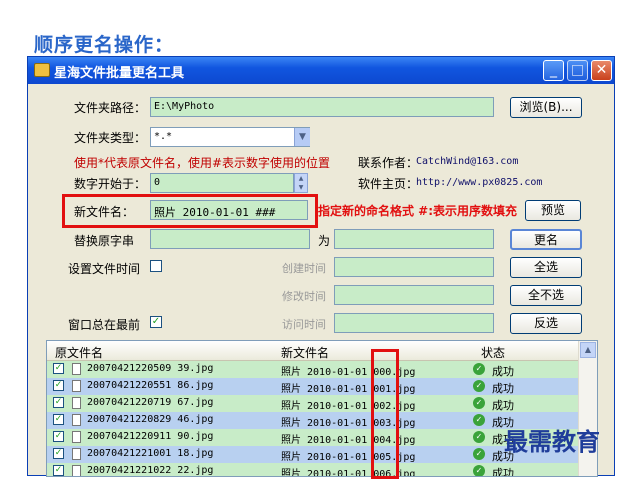 Image resolution: width=626 pixels, height=479 pixels. What do you see at coordinates (163, 136) in the screenshot?
I see `folder-type-value: *.*` at bounding box center [163, 136].